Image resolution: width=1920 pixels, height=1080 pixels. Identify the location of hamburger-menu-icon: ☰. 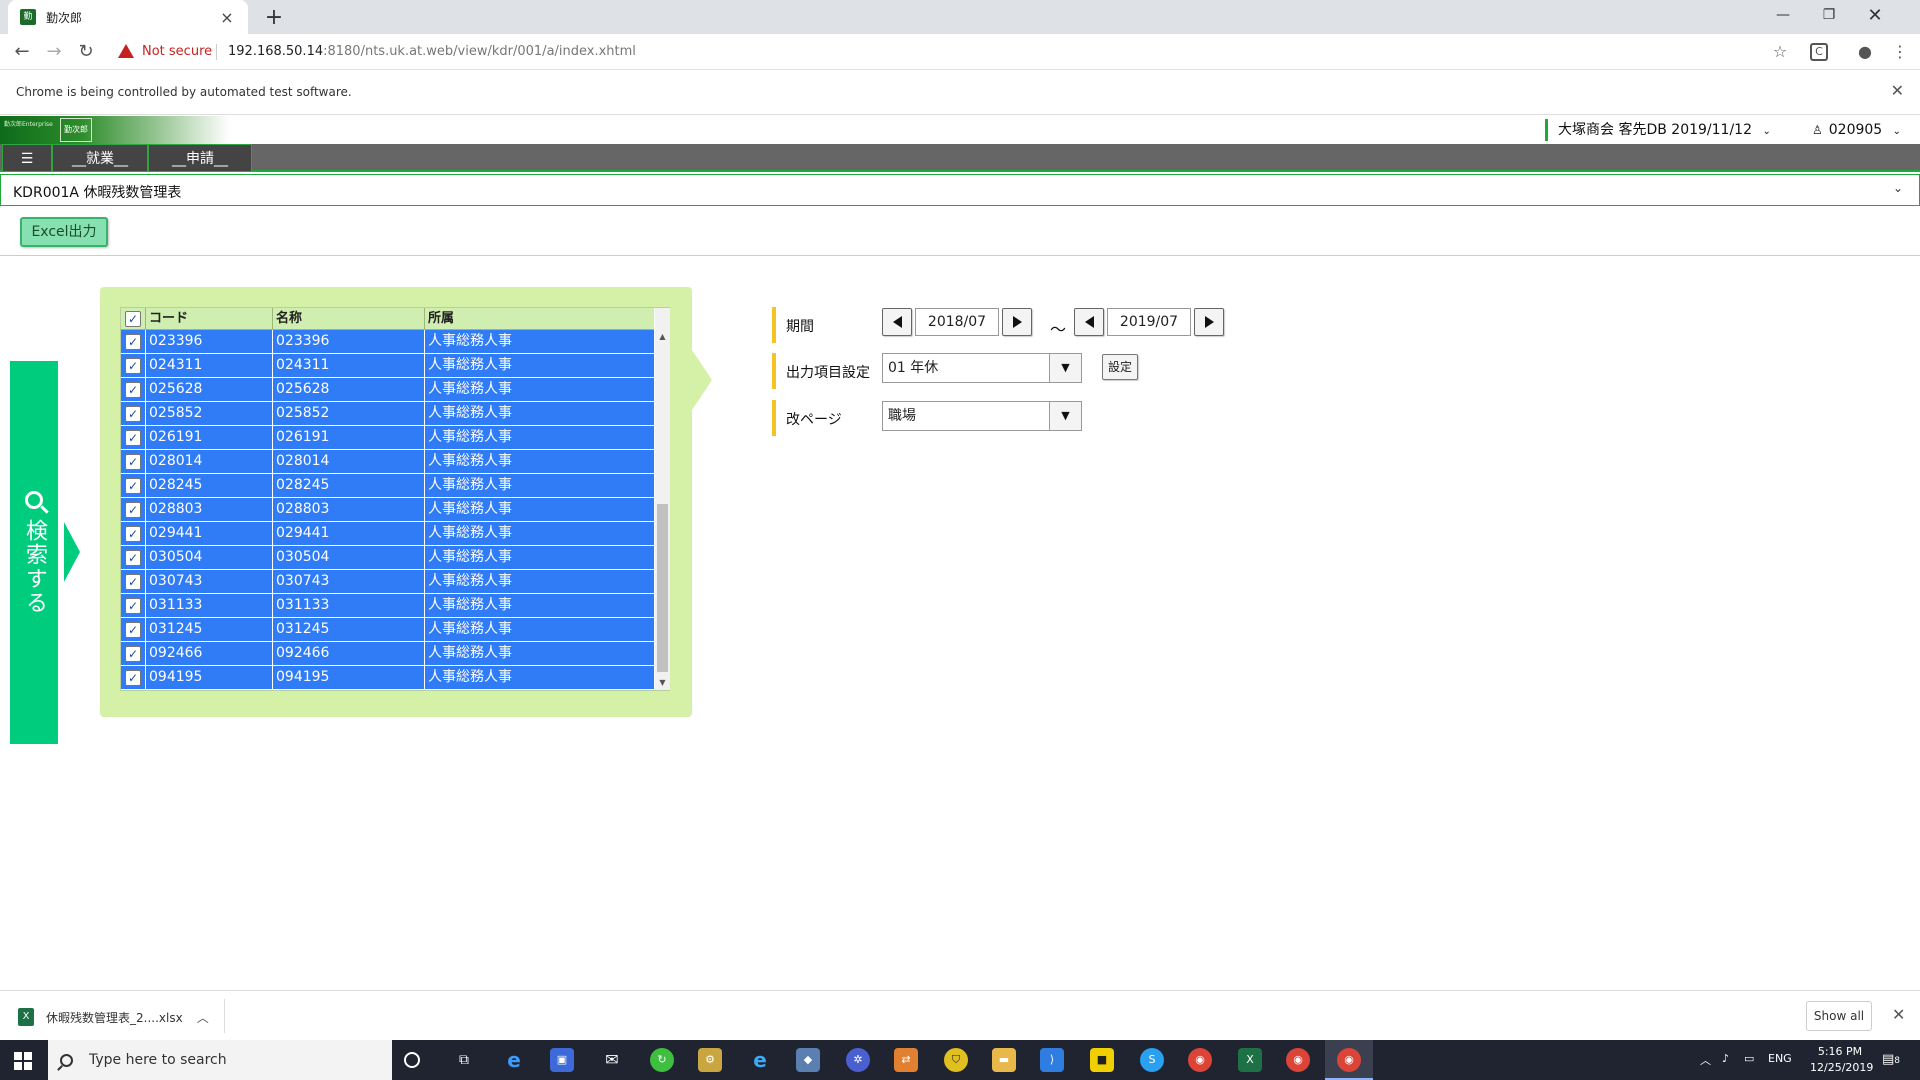
(27, 158).